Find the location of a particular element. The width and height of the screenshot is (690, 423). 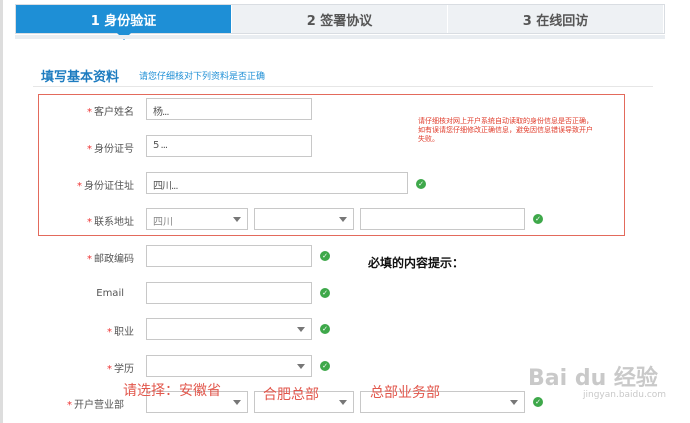

steps-divider is located at coordinates (340, 37).